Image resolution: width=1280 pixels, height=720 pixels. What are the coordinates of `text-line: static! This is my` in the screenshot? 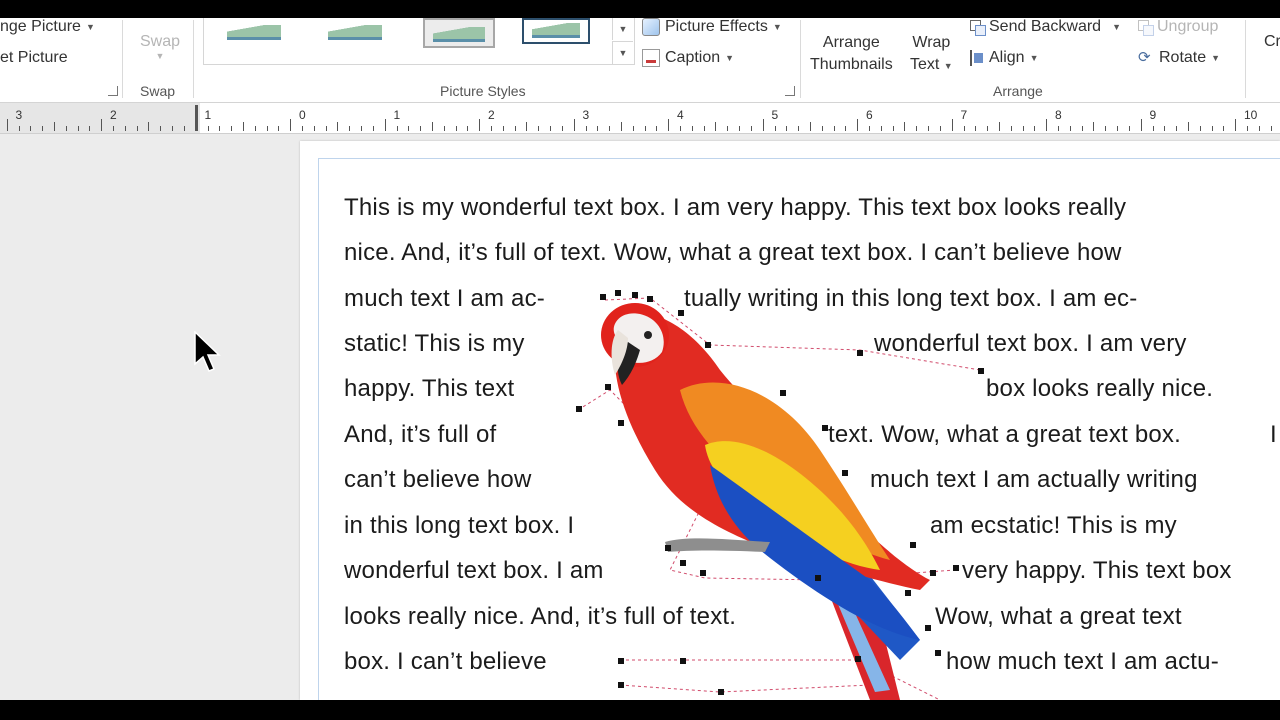 It's located at (434, 344).